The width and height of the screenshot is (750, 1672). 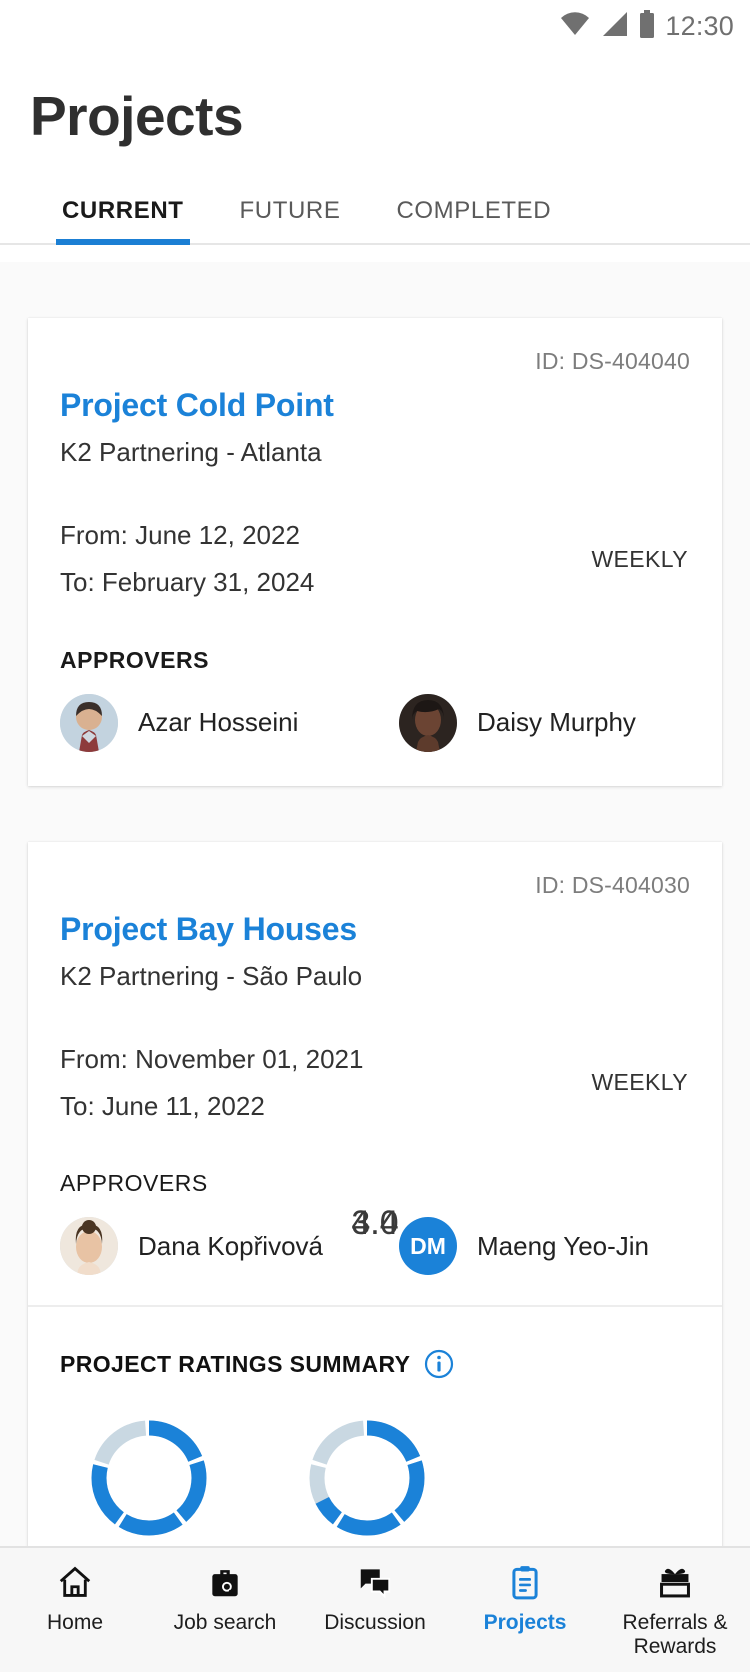 What do you see at coordinates (639, 558) in the screenshot?
I see `project-frequency: WEEKLY` at bounding box center [639, 558].